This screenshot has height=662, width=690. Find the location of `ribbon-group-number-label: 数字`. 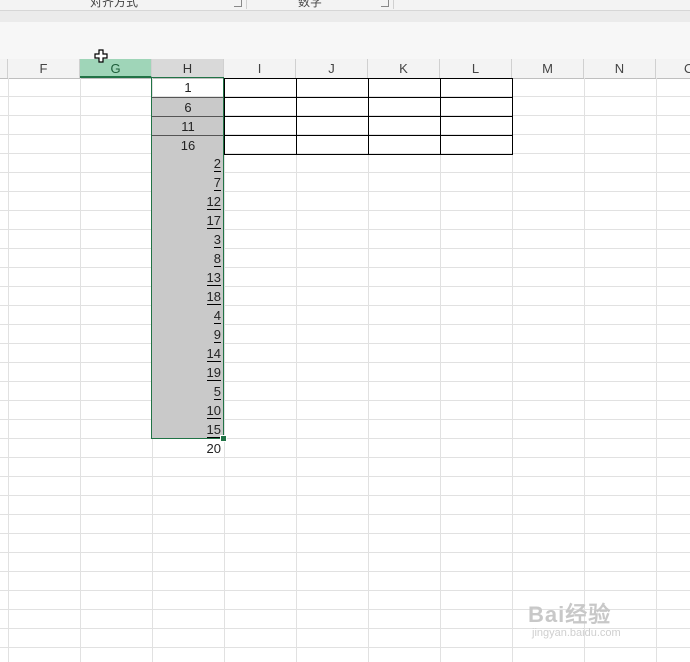

ribbon-group-number-label: 数字 is located at coordinates (310, 4).